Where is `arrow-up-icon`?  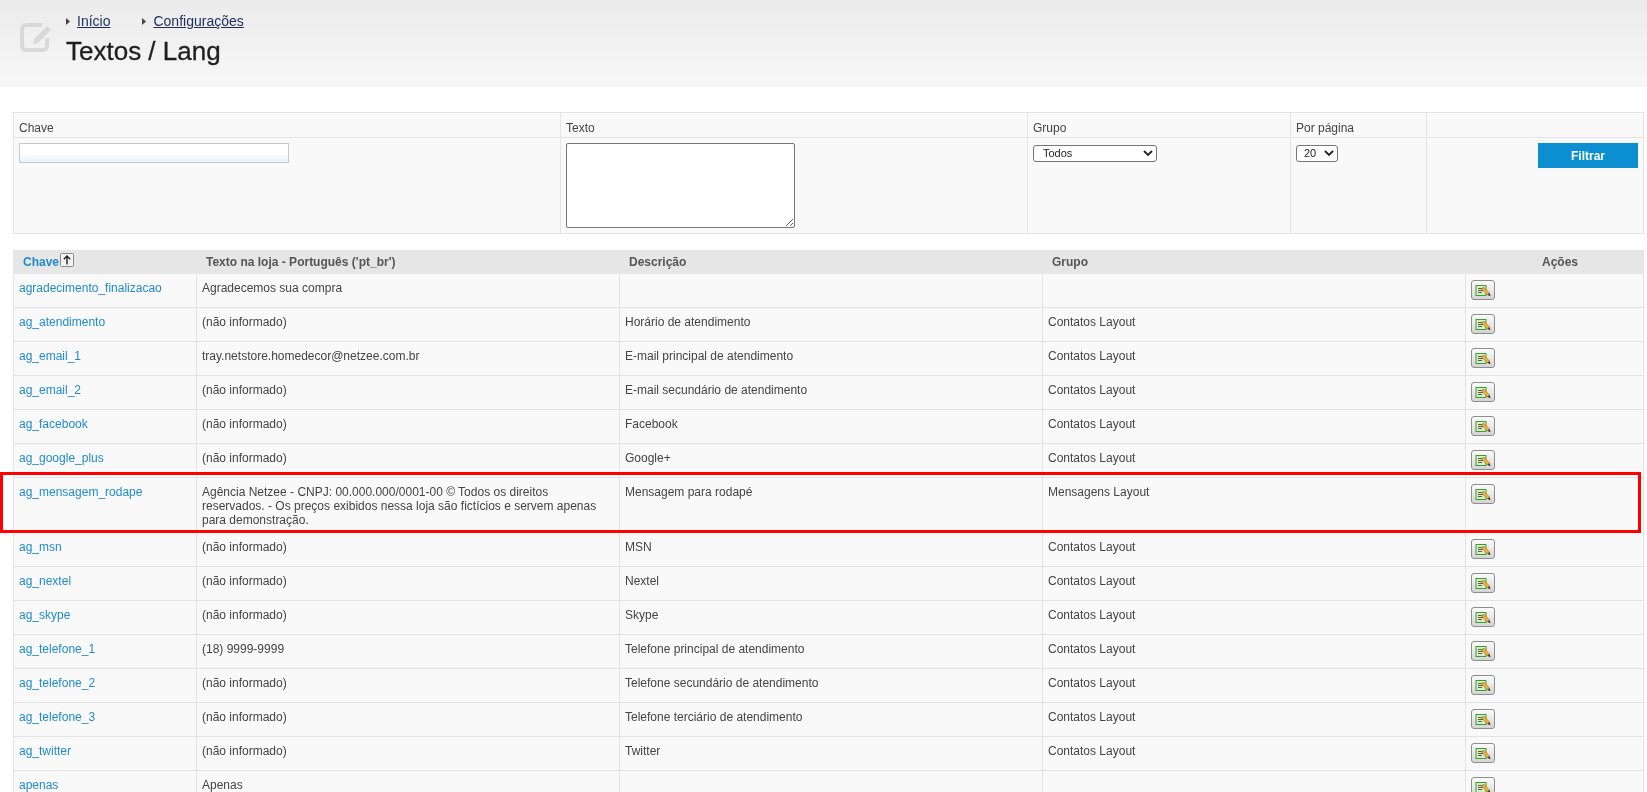 arrow-up-icon is located at coordinates (67, 260).